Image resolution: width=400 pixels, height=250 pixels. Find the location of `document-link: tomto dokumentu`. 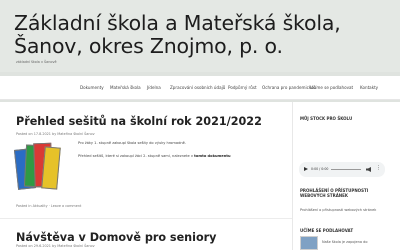

document-link: tomto dokumentu is located at coordinates (212, 156).